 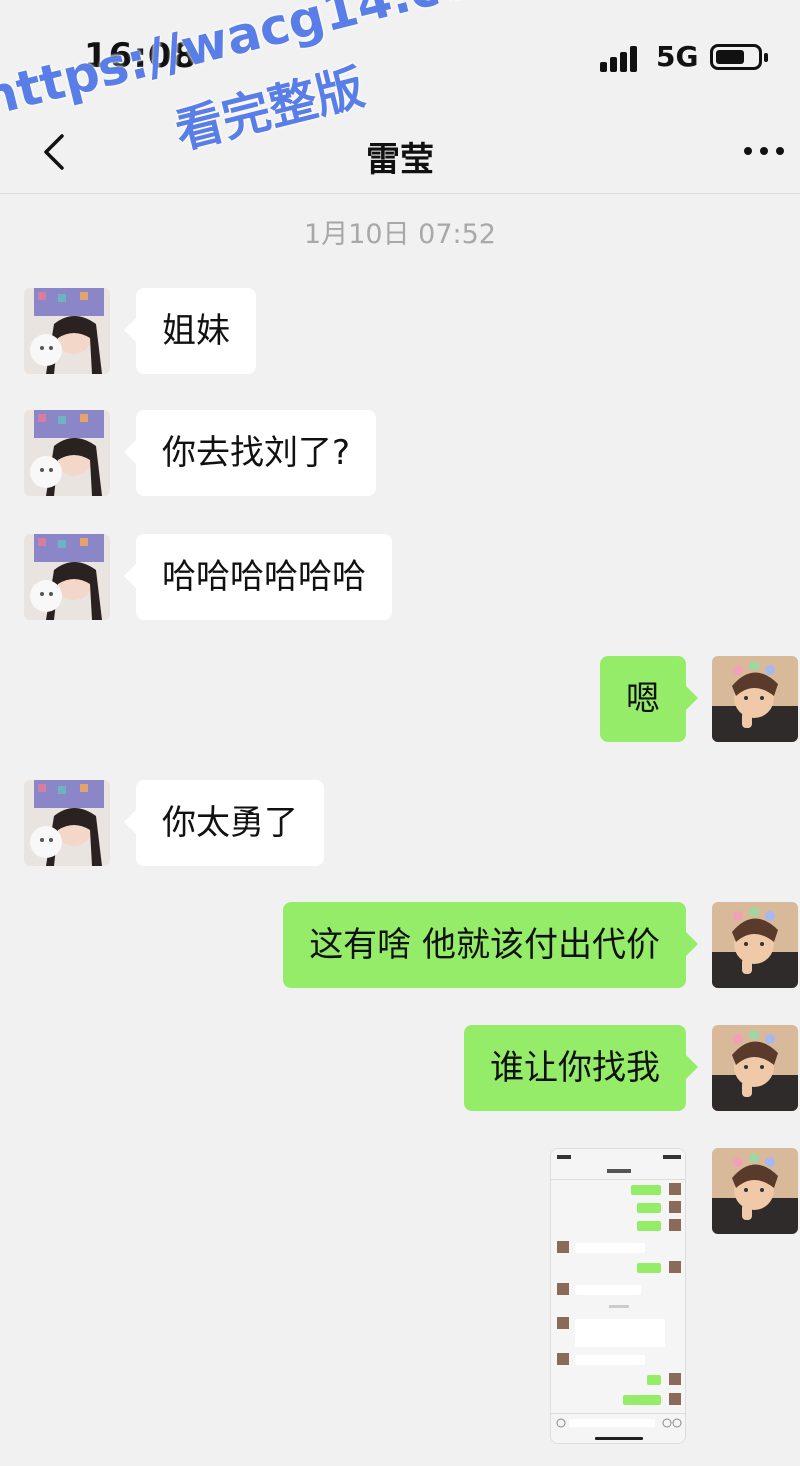 What do you see at coordinates (400, 160) in the screenshot?
I see `chat-title: 雷莹` at bounding box center [400, 160].